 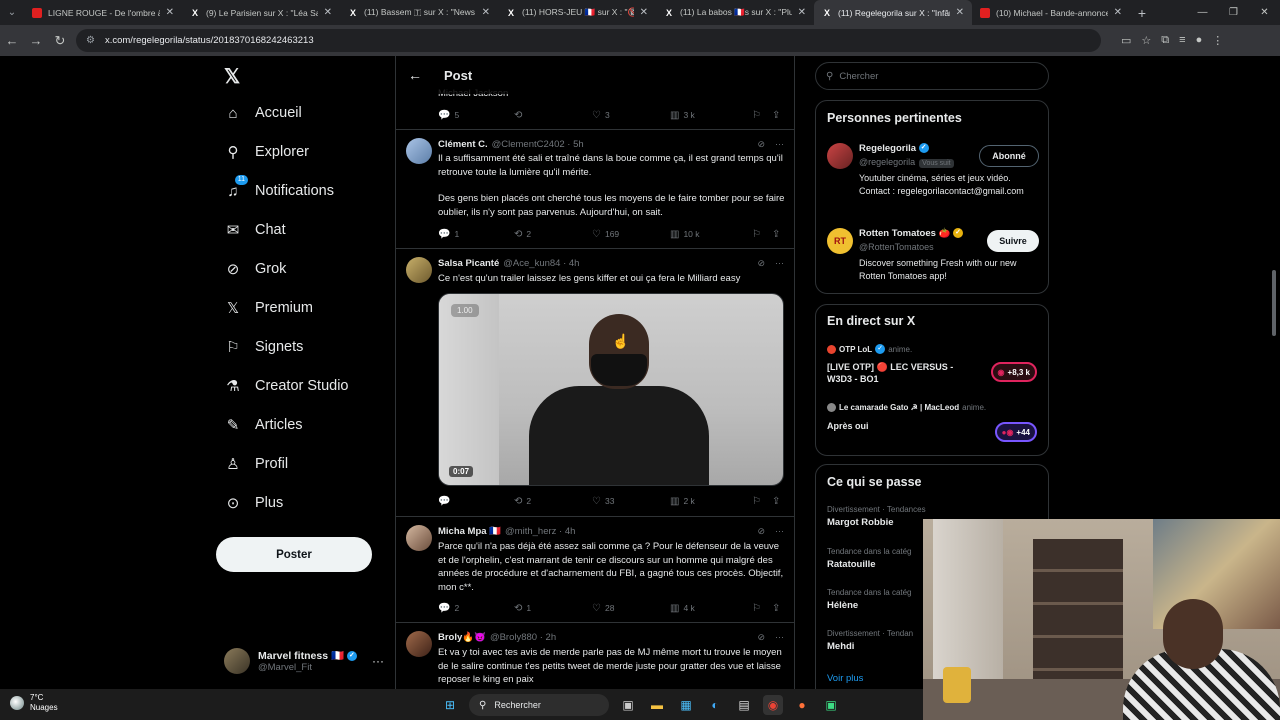 What do you see at coordinates (860, 522) in the screenshot?
I see `trend-name: Margot Robbie` at bounding box center [860, 522].